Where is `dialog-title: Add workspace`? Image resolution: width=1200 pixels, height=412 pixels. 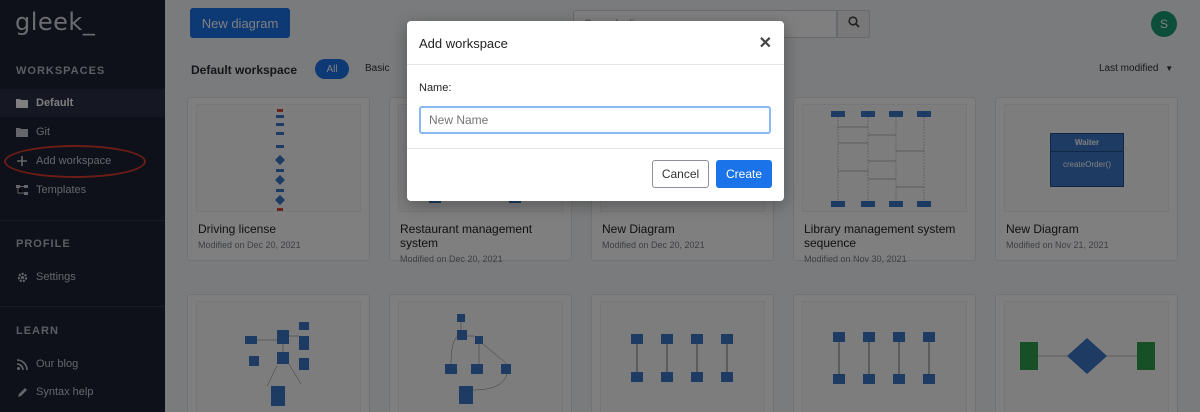
dialog-title: Add workspace is located at coordinates (463, 43).